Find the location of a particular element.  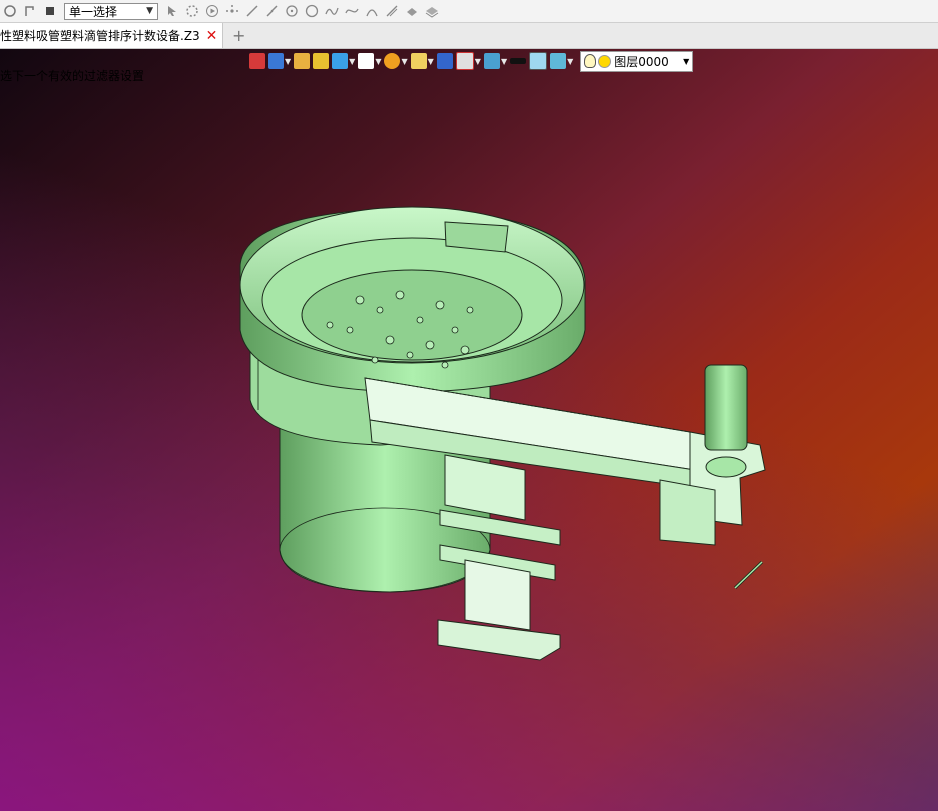

curve2-icon is located at coordinates (392, 11).